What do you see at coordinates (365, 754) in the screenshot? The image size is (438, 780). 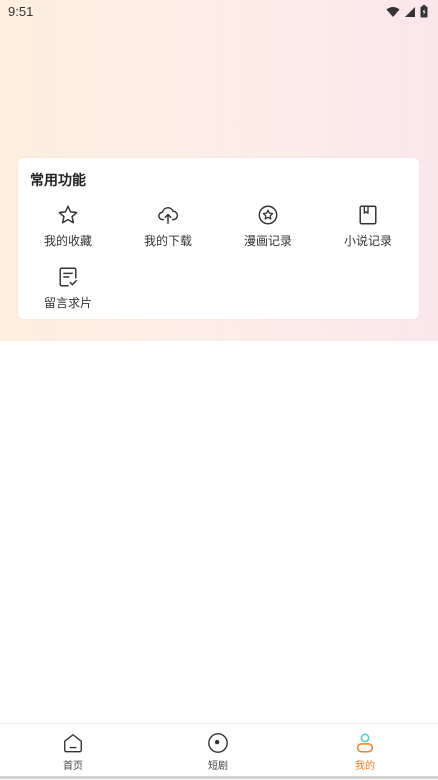 I see `tab-mine: 我的` at bounding box center [365, 754].